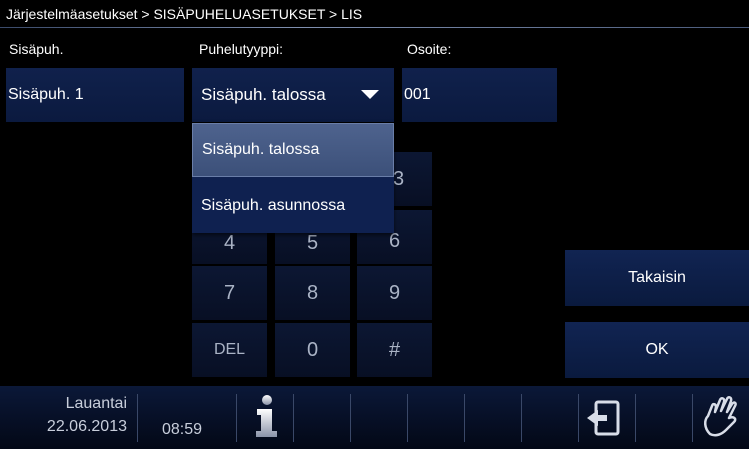 Image resolution: width=749 pixels, height=449 pixels. I want to click on dropdown-option-talossa: Sisäpuh. talossa, so click(293, 150).